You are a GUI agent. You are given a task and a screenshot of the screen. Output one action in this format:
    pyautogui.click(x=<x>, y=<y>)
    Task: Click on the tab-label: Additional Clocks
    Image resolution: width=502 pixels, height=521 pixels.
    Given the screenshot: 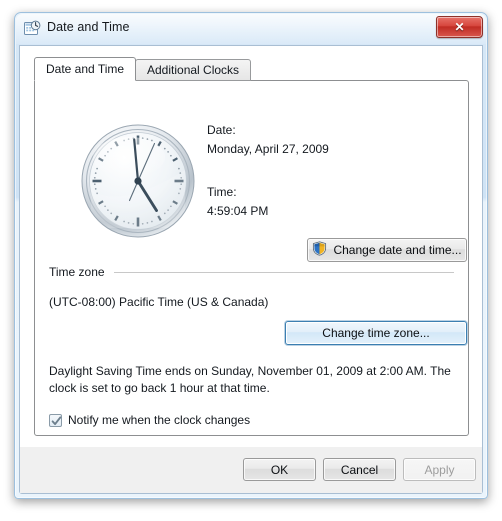 What is the action you would take?
    pyautogui.click(x=193, y=70)
    